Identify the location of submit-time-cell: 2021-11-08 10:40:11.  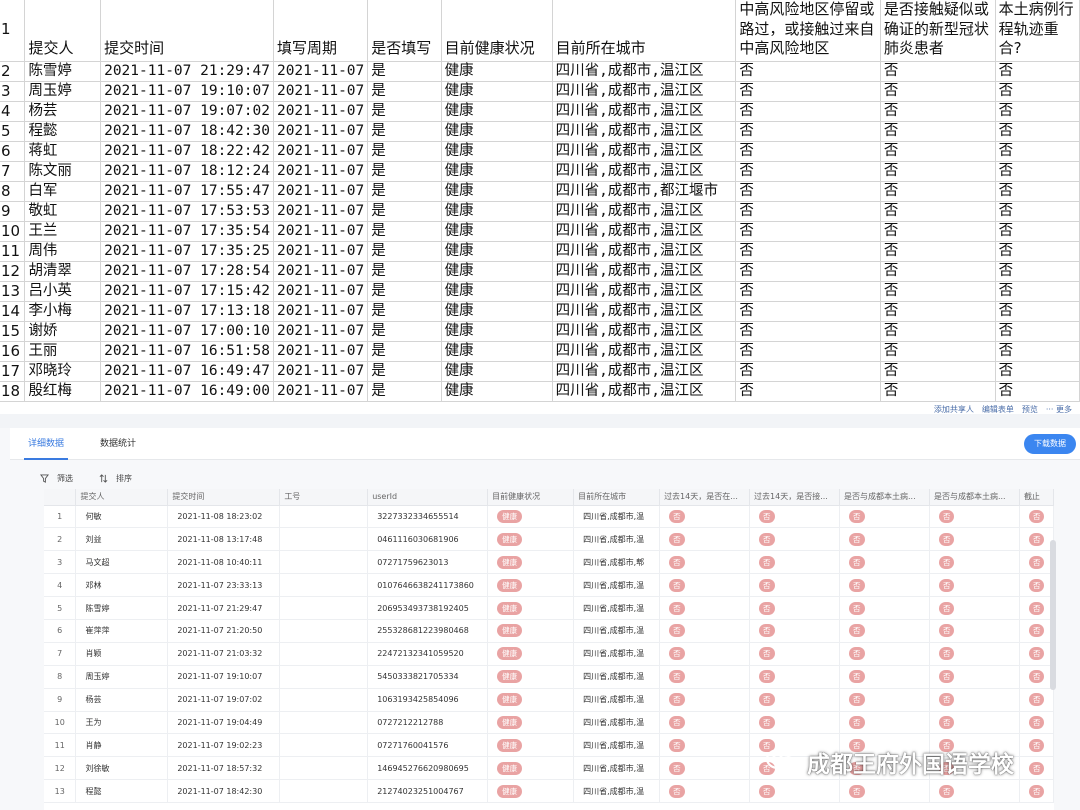
(224, 562).